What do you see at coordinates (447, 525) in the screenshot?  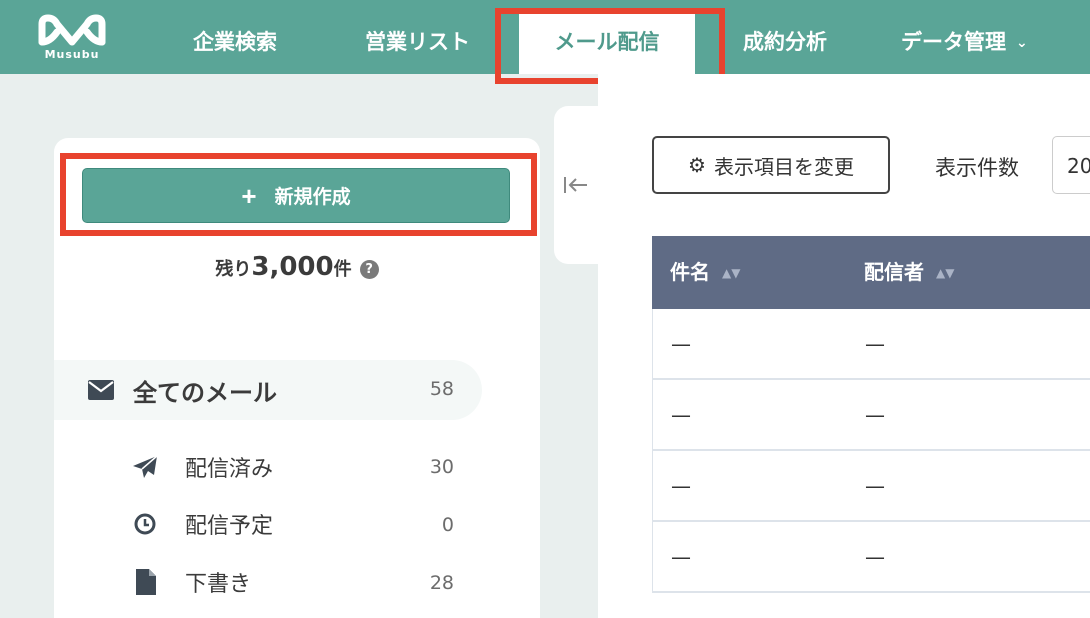 I see `sidebar-item-scheduled-count: 0` at bounding box center [447, 525].